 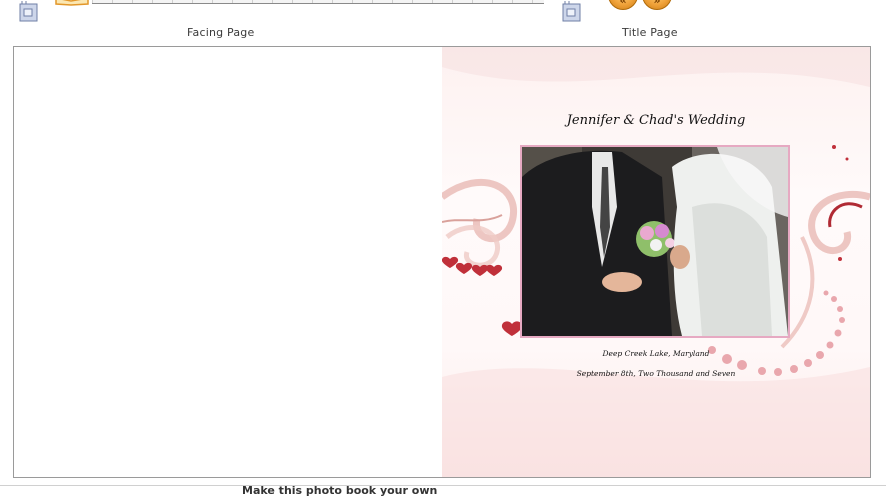 I want to click on book-icon, so click(x=72, y=3).